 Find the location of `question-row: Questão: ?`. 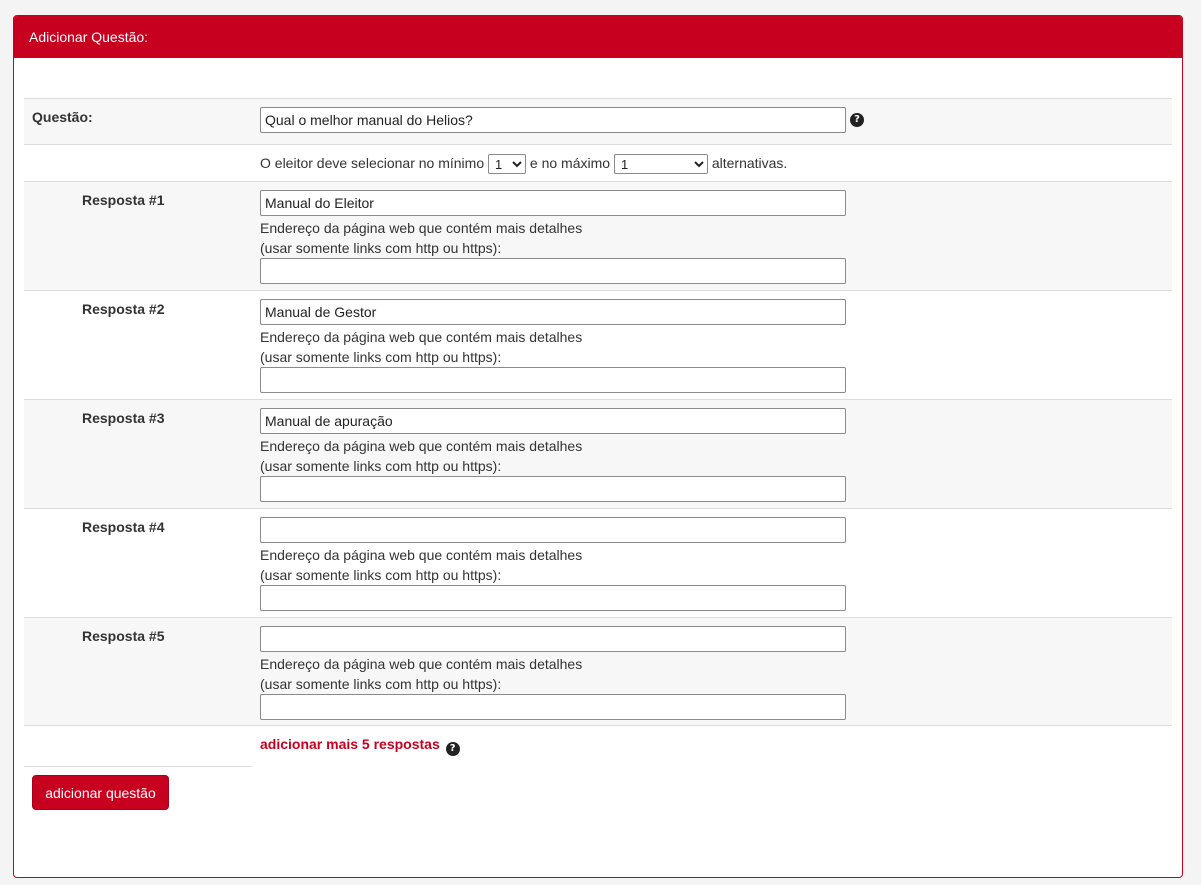

question-row: Questão: ? is located at coordinates (598, 121).